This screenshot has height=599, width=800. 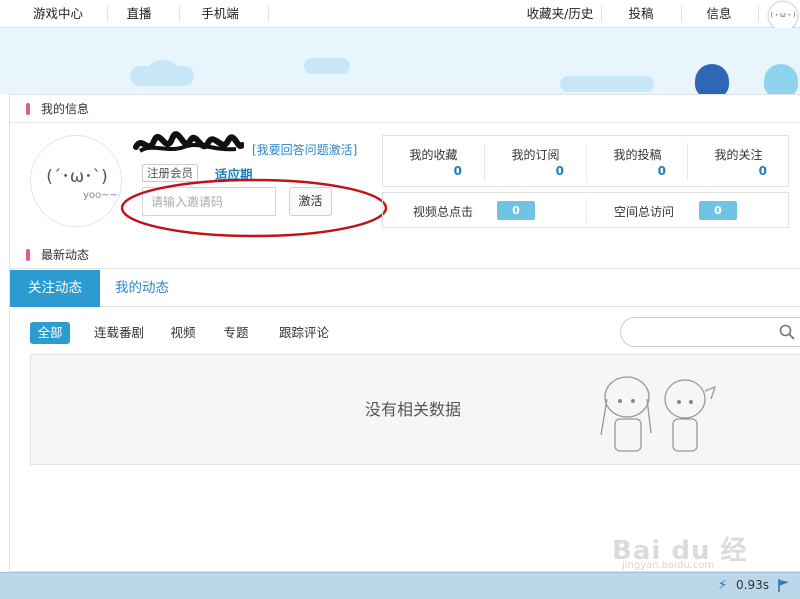 What do you see at coordinates (661, 171) in the screenshot?
I see `stat-submissions-value: 0` at bounding box center [661, 171].